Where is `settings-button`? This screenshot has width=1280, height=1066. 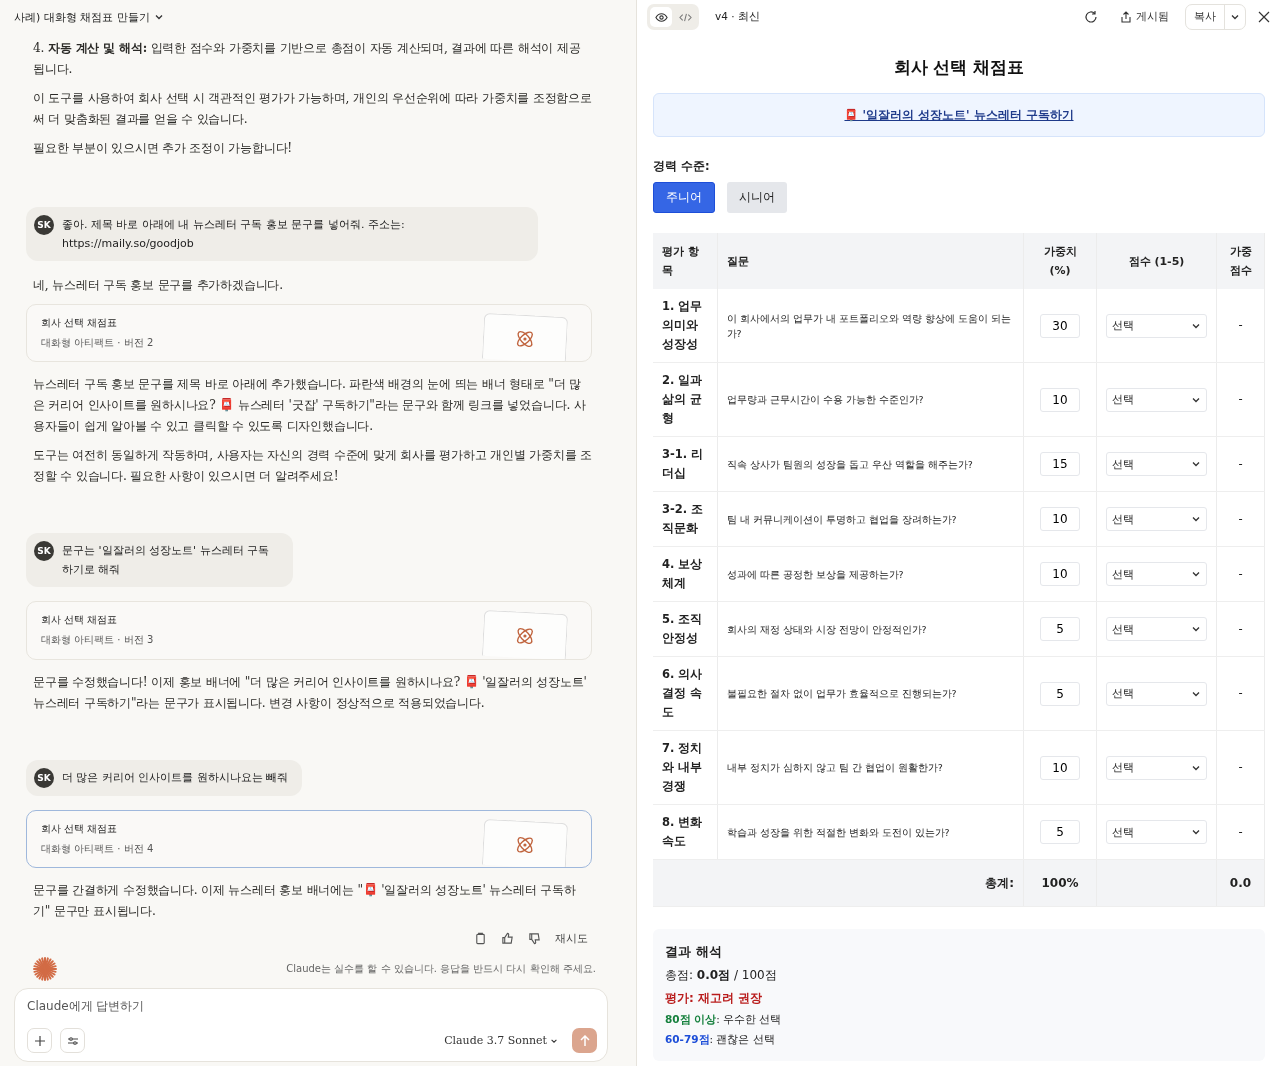 settings-button is located at coordinates (72, 1040).